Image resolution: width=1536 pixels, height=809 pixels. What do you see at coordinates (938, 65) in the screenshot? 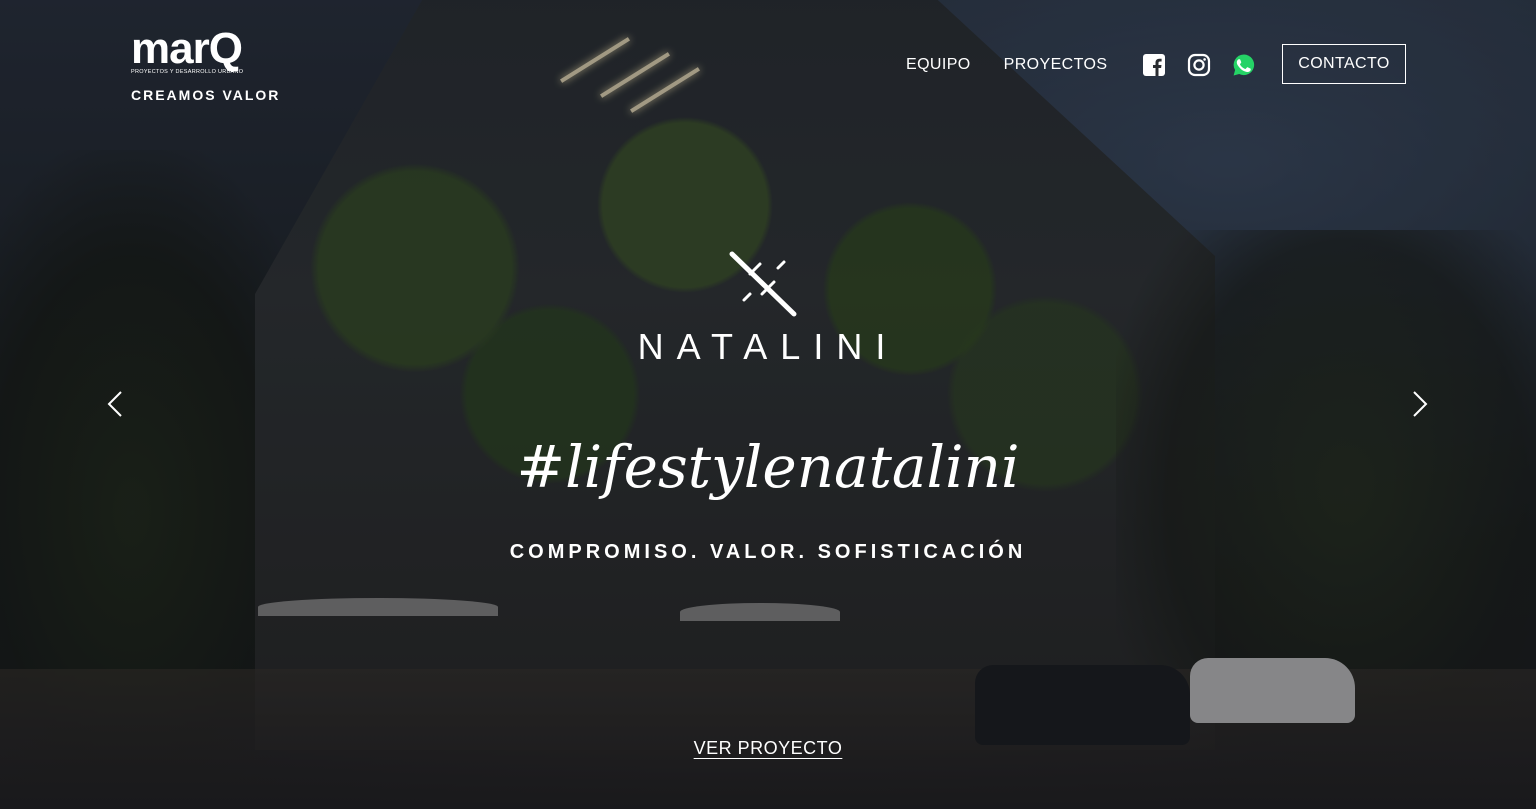
I see `nav-item-equipo: EQUIPO` at bounding box center [938, 65].